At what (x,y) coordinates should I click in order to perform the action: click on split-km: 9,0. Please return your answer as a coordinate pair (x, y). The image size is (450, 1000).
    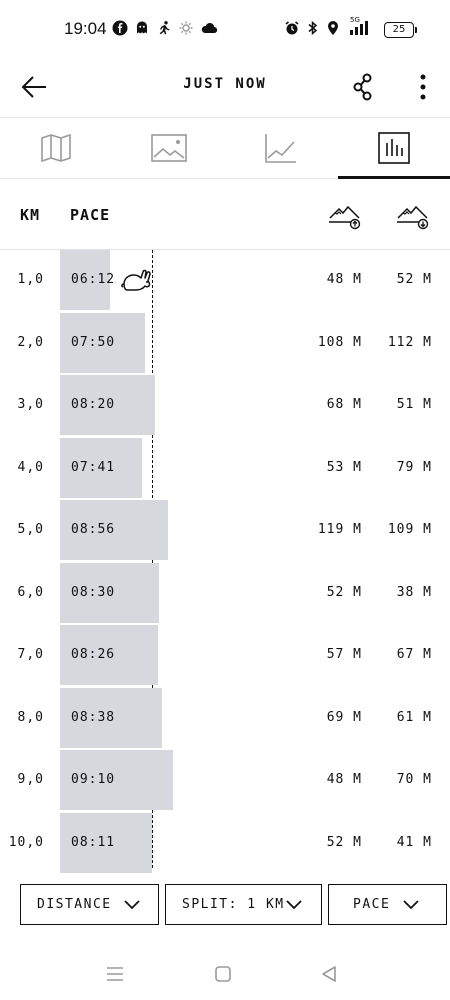
    Looking at the image, I should click on (30, 779).